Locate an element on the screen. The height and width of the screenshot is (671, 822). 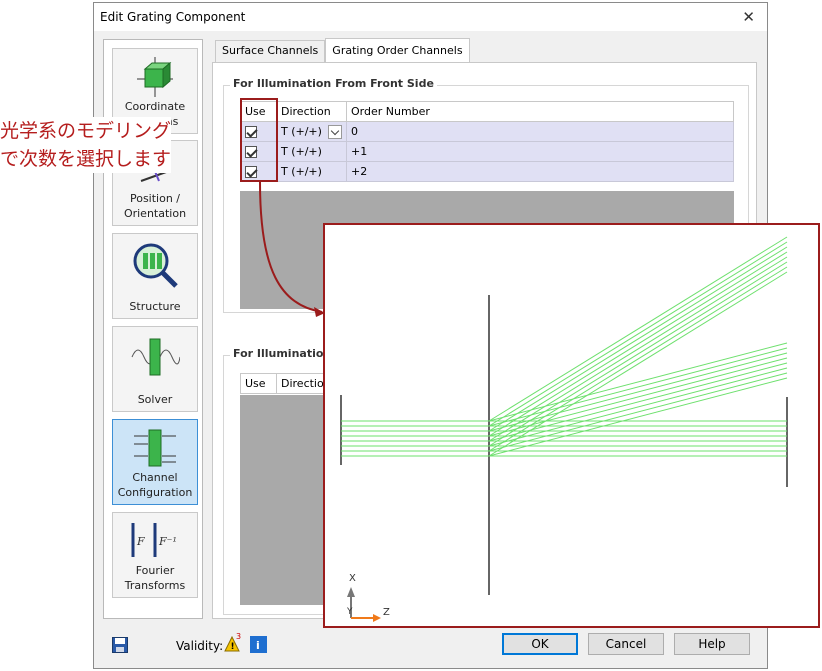
order-number-value: +2 is located at coordinates (540, 171).